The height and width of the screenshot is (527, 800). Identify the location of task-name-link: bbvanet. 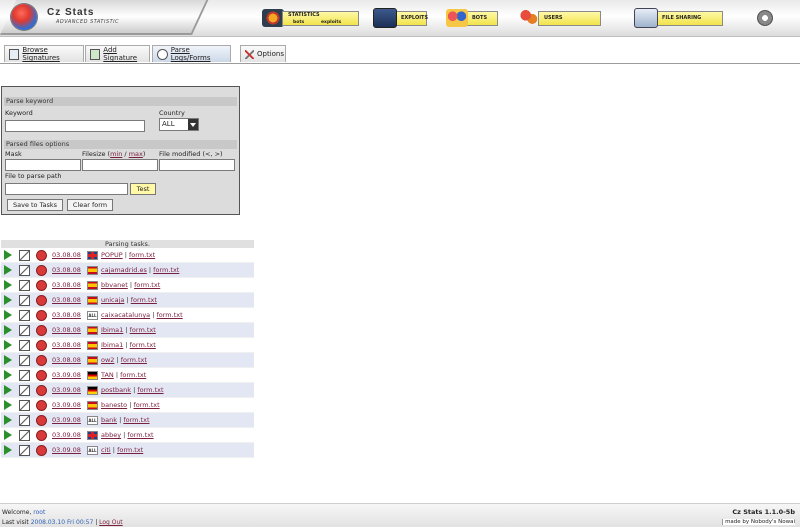
(114, 285).